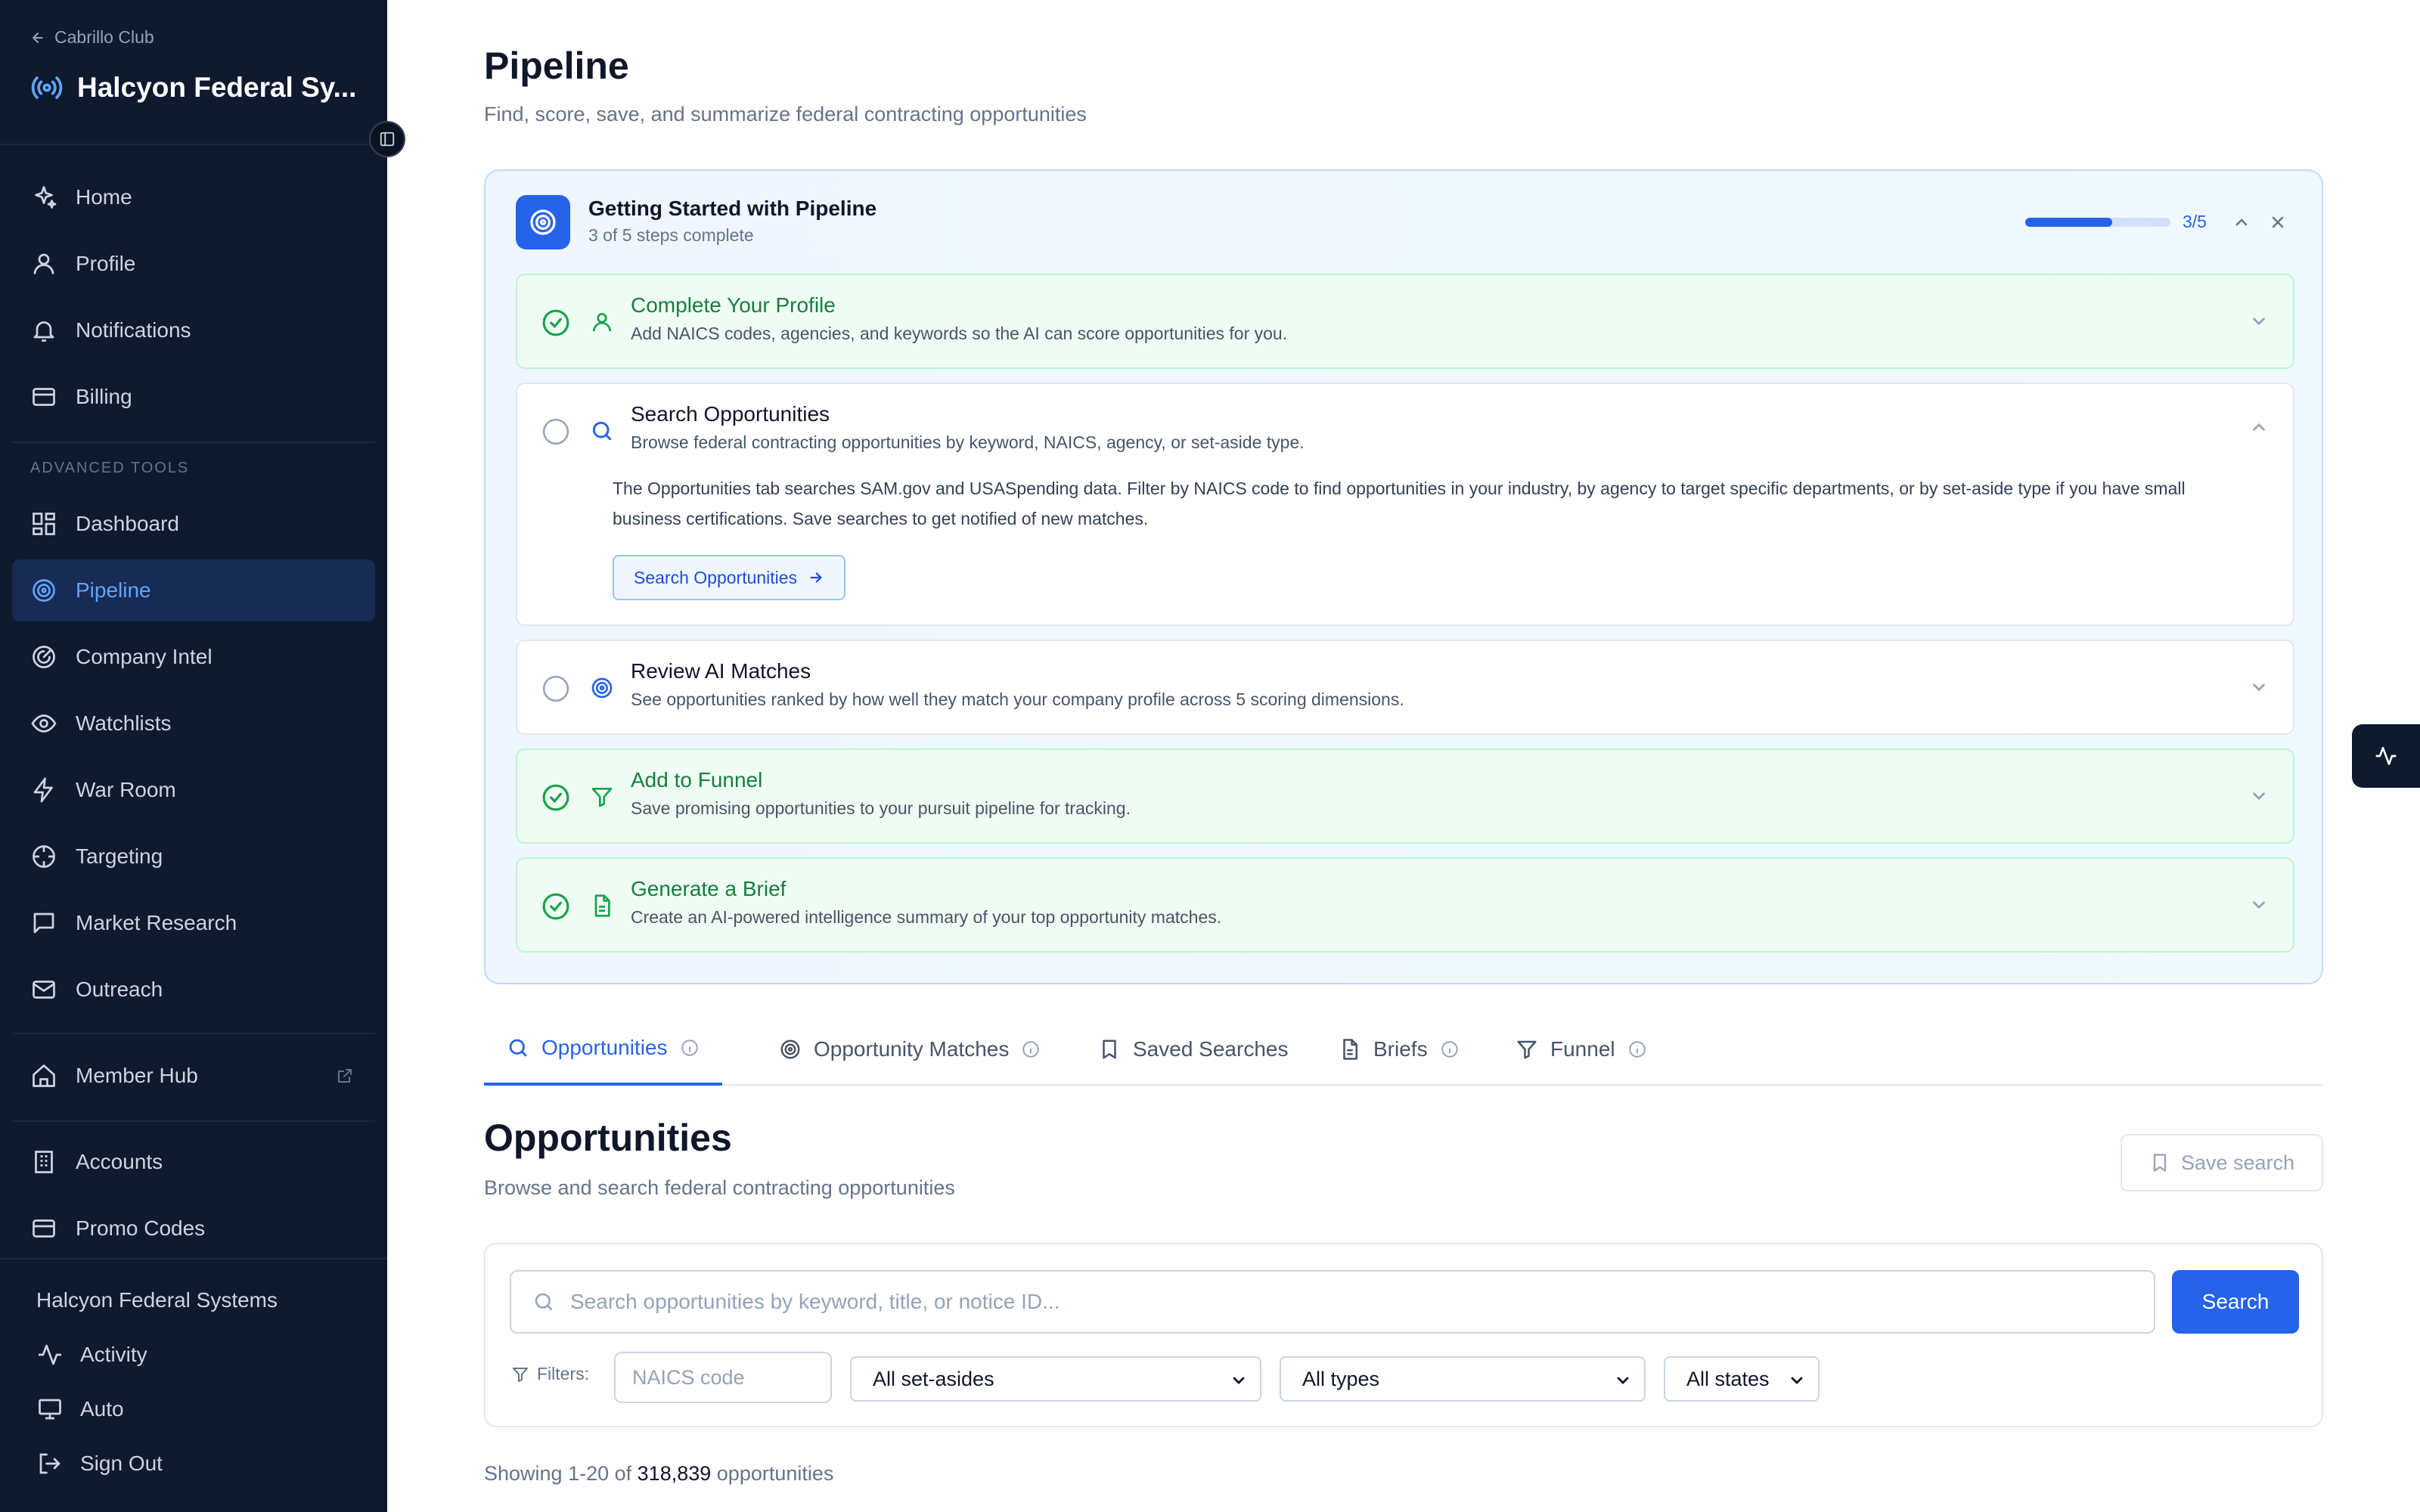 The image size is (2420, 1512). Describe the element at coordinates (2235, 1302) in the screenshot. I see `search-button: Search` at that location.